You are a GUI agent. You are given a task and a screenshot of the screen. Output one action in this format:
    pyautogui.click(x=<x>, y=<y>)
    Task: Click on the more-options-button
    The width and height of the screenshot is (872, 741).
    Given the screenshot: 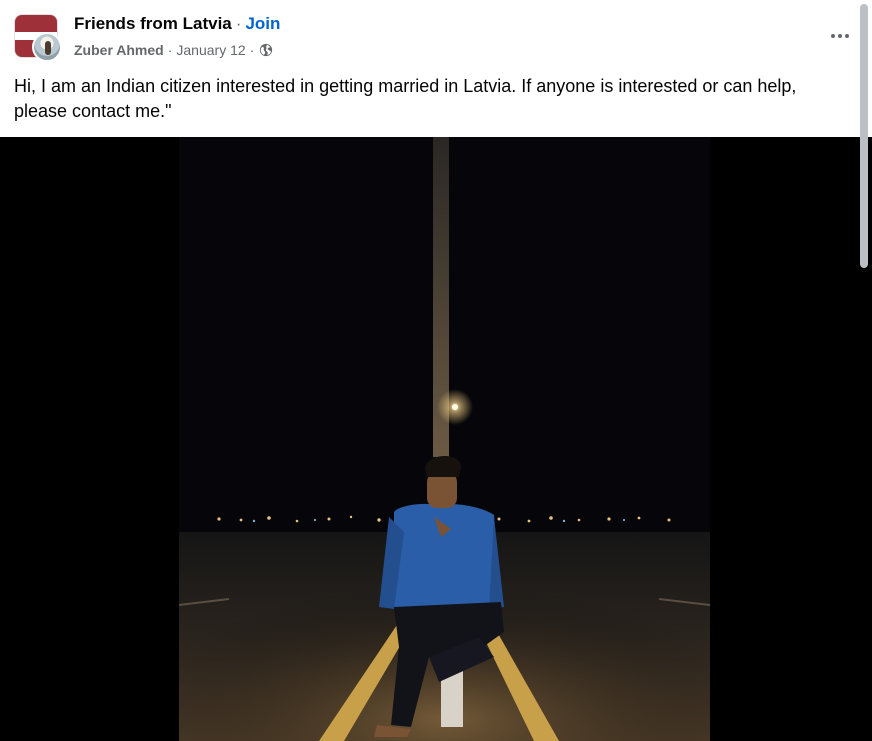 What is the action you would take?
    pyautogui.click(x=840, y=36)
    